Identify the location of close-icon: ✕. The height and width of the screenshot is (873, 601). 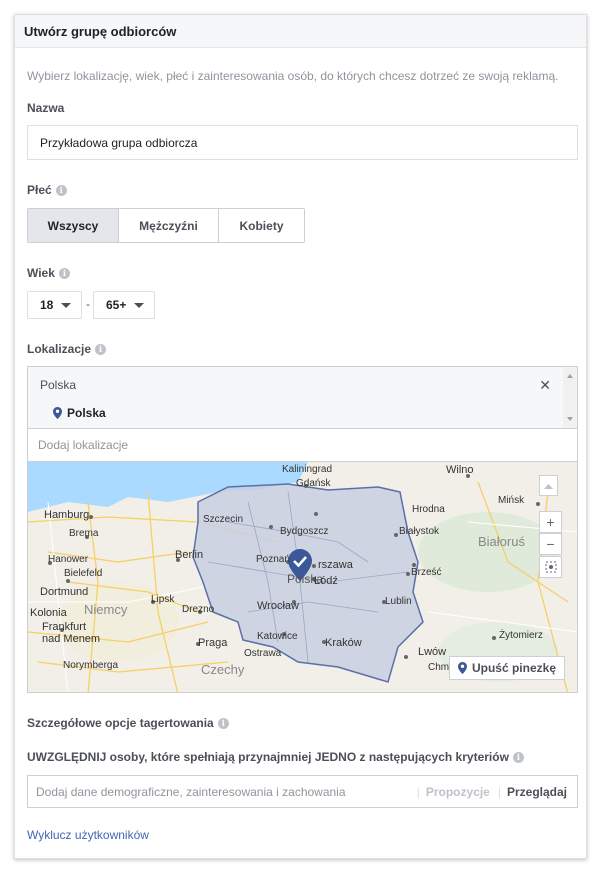
(545, 385).